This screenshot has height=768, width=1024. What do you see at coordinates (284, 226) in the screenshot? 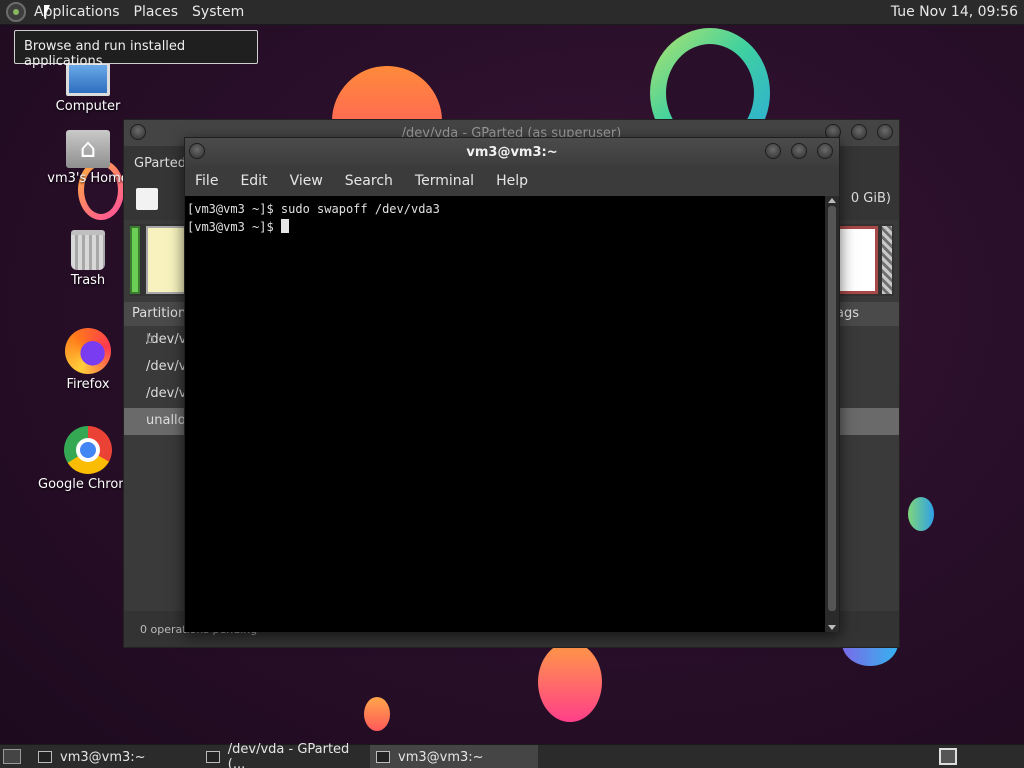
I see `text-cursor-icon` at bounding box center [284, 226].